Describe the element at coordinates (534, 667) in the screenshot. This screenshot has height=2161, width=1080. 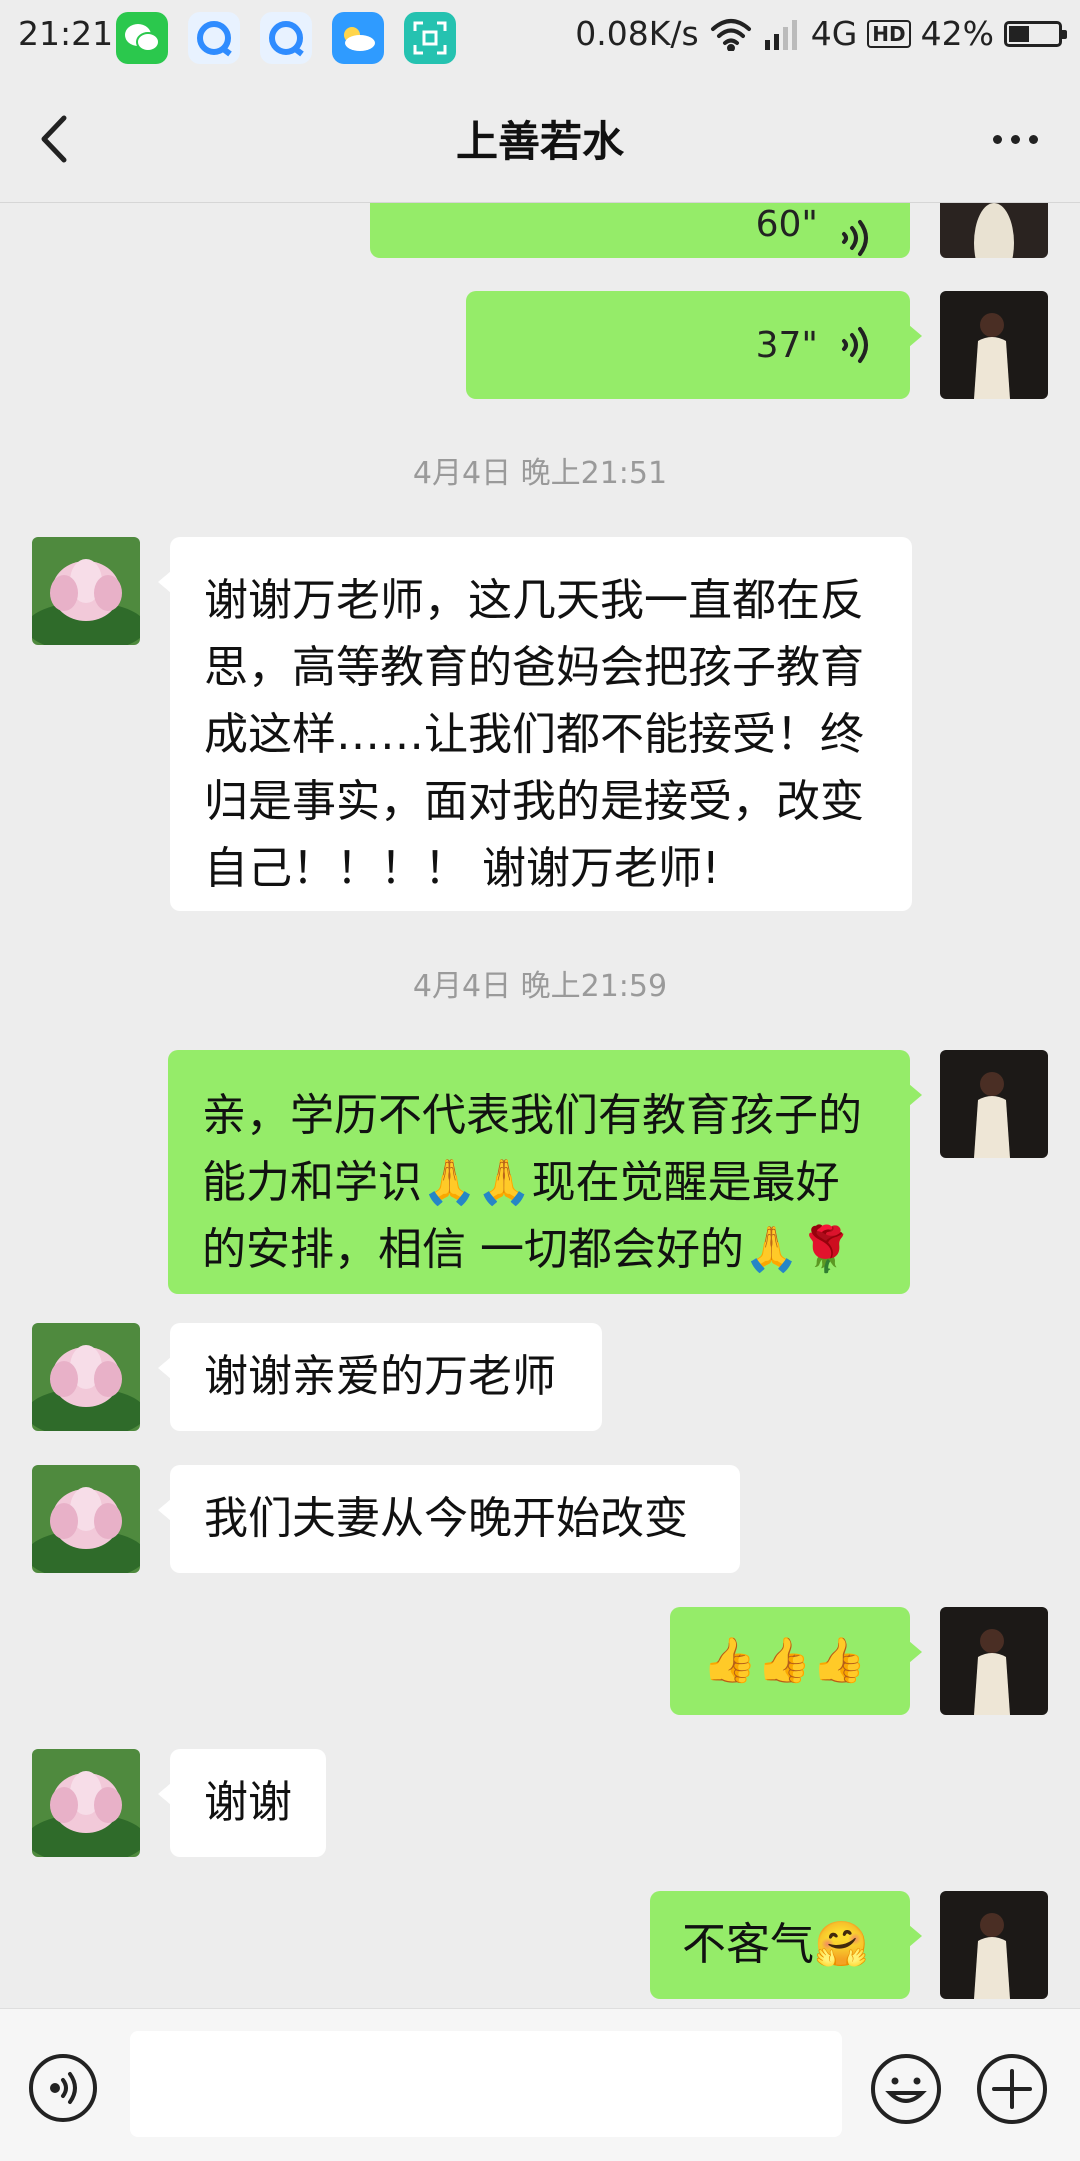
I see `message-line: 思，高等教育的爸妈会把孩子教育` at that location.